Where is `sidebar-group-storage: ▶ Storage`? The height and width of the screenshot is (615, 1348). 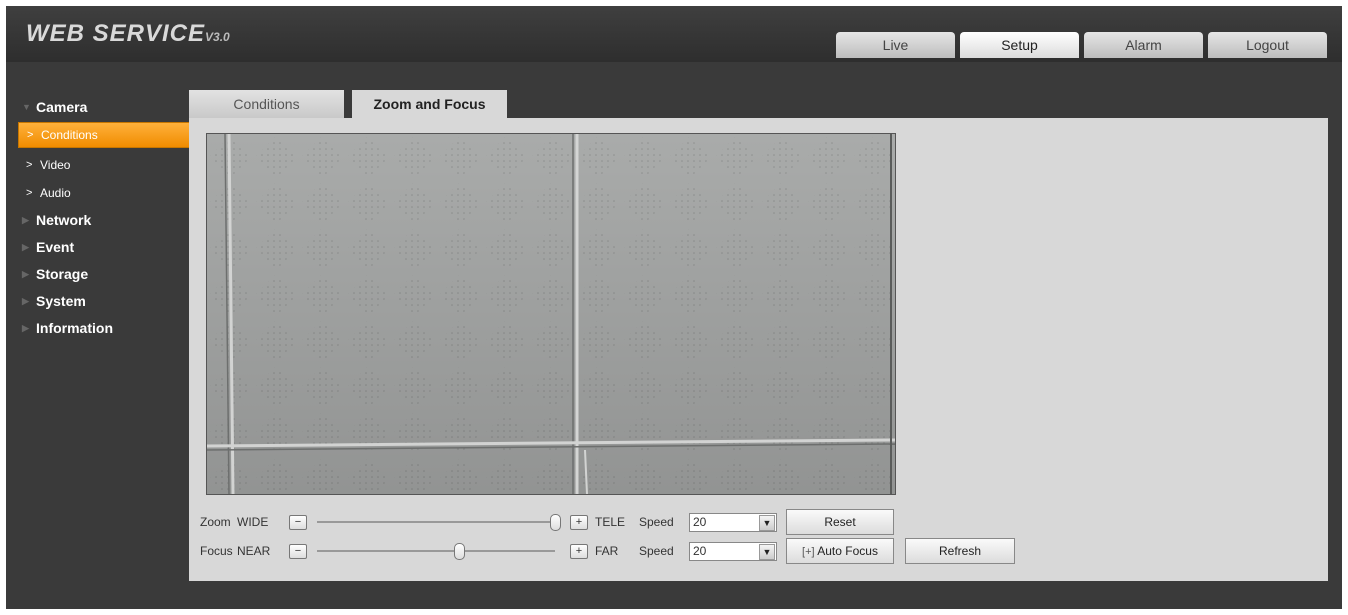 sidebar-group-storage: ▶ Storage is located at coordinates (104, 274).